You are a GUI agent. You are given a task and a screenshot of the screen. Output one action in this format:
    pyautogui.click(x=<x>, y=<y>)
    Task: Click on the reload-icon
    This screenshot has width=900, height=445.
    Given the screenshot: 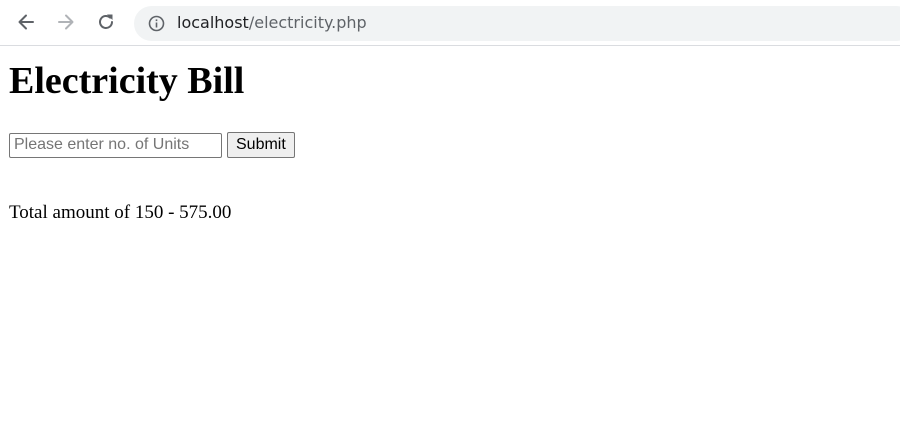 What is the action you would take?
    pyautogui.click(x=106, y=21)
    